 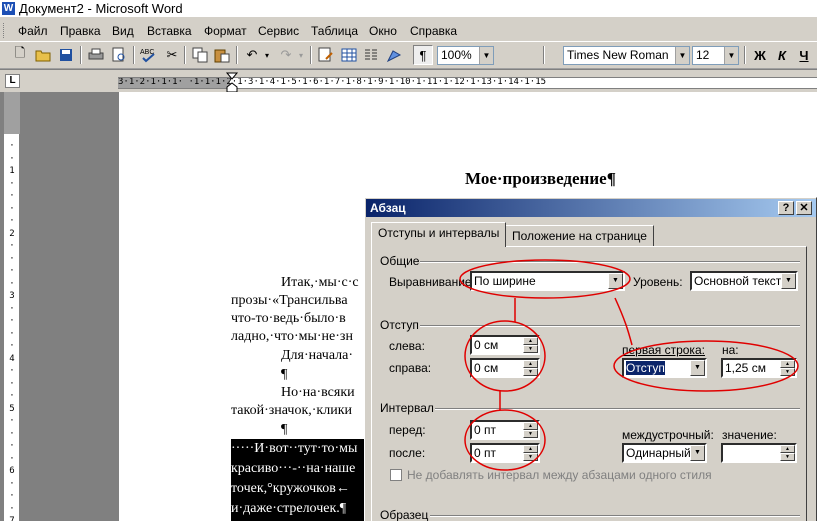 I want to click on document-line: ладно,·что·мы·не·зн, so click(x=292, y=337).